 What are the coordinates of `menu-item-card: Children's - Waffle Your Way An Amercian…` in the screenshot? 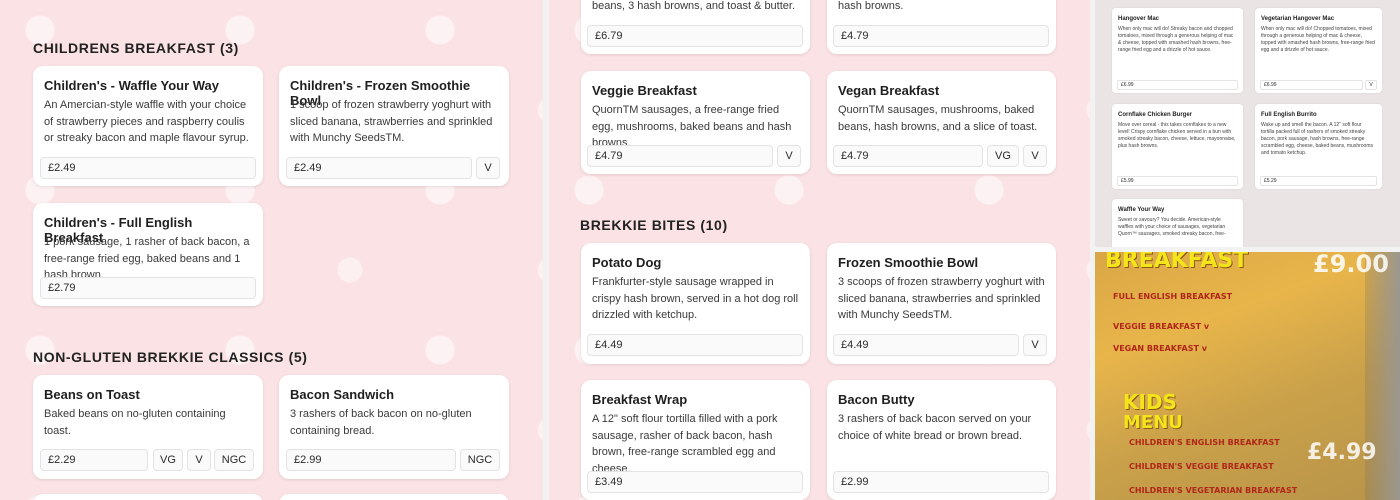 It's located at (148, 126).